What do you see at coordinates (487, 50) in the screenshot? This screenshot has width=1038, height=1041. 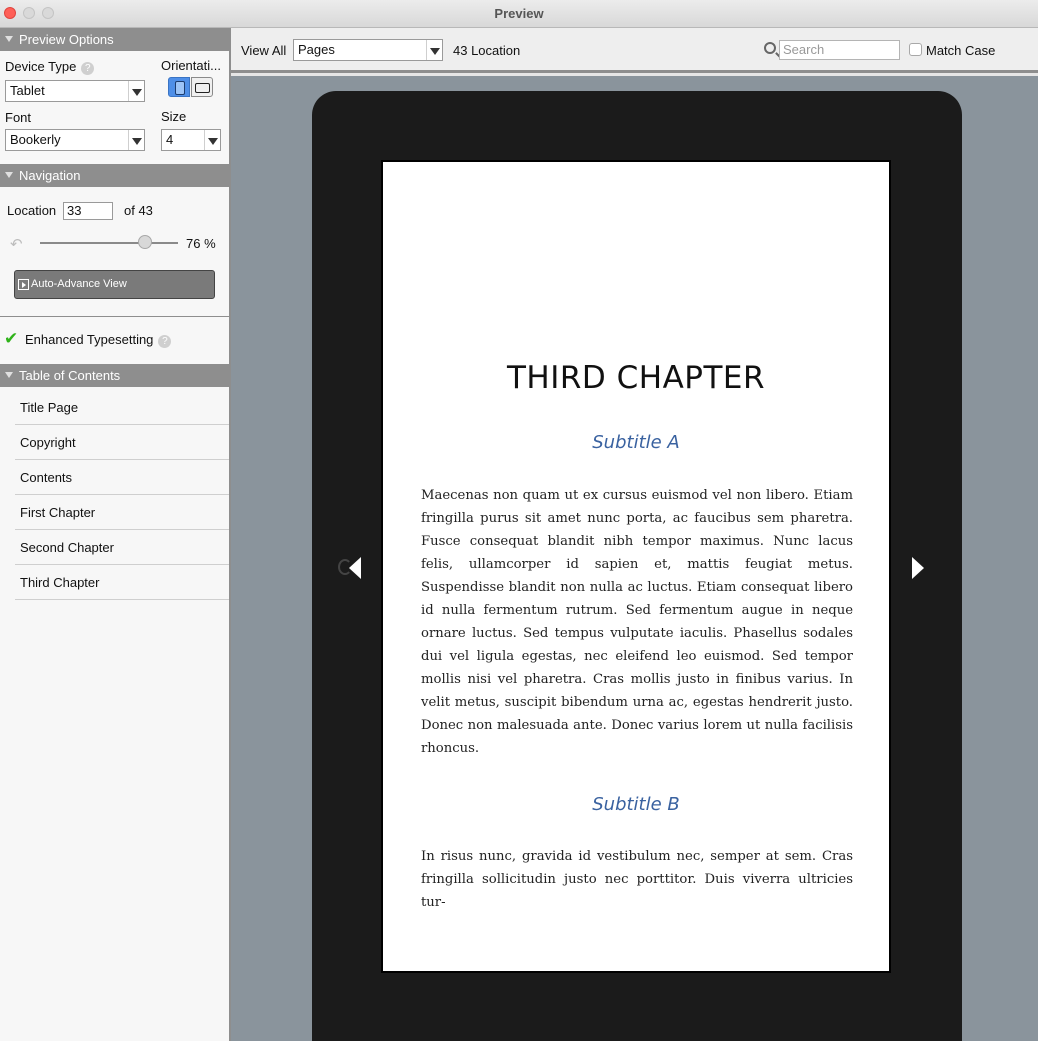 I see `location-count: 43 Location` at bounding box center [487, 50].